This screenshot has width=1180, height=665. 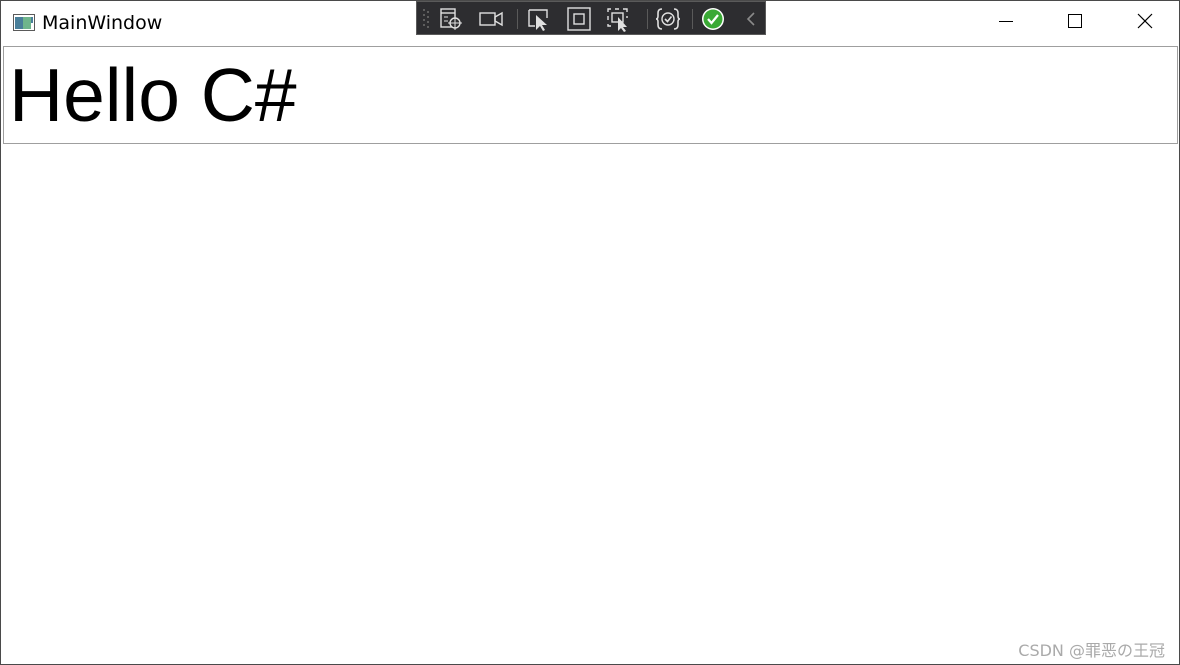 I want to click on grip-icon, so click(x=426, y=19).